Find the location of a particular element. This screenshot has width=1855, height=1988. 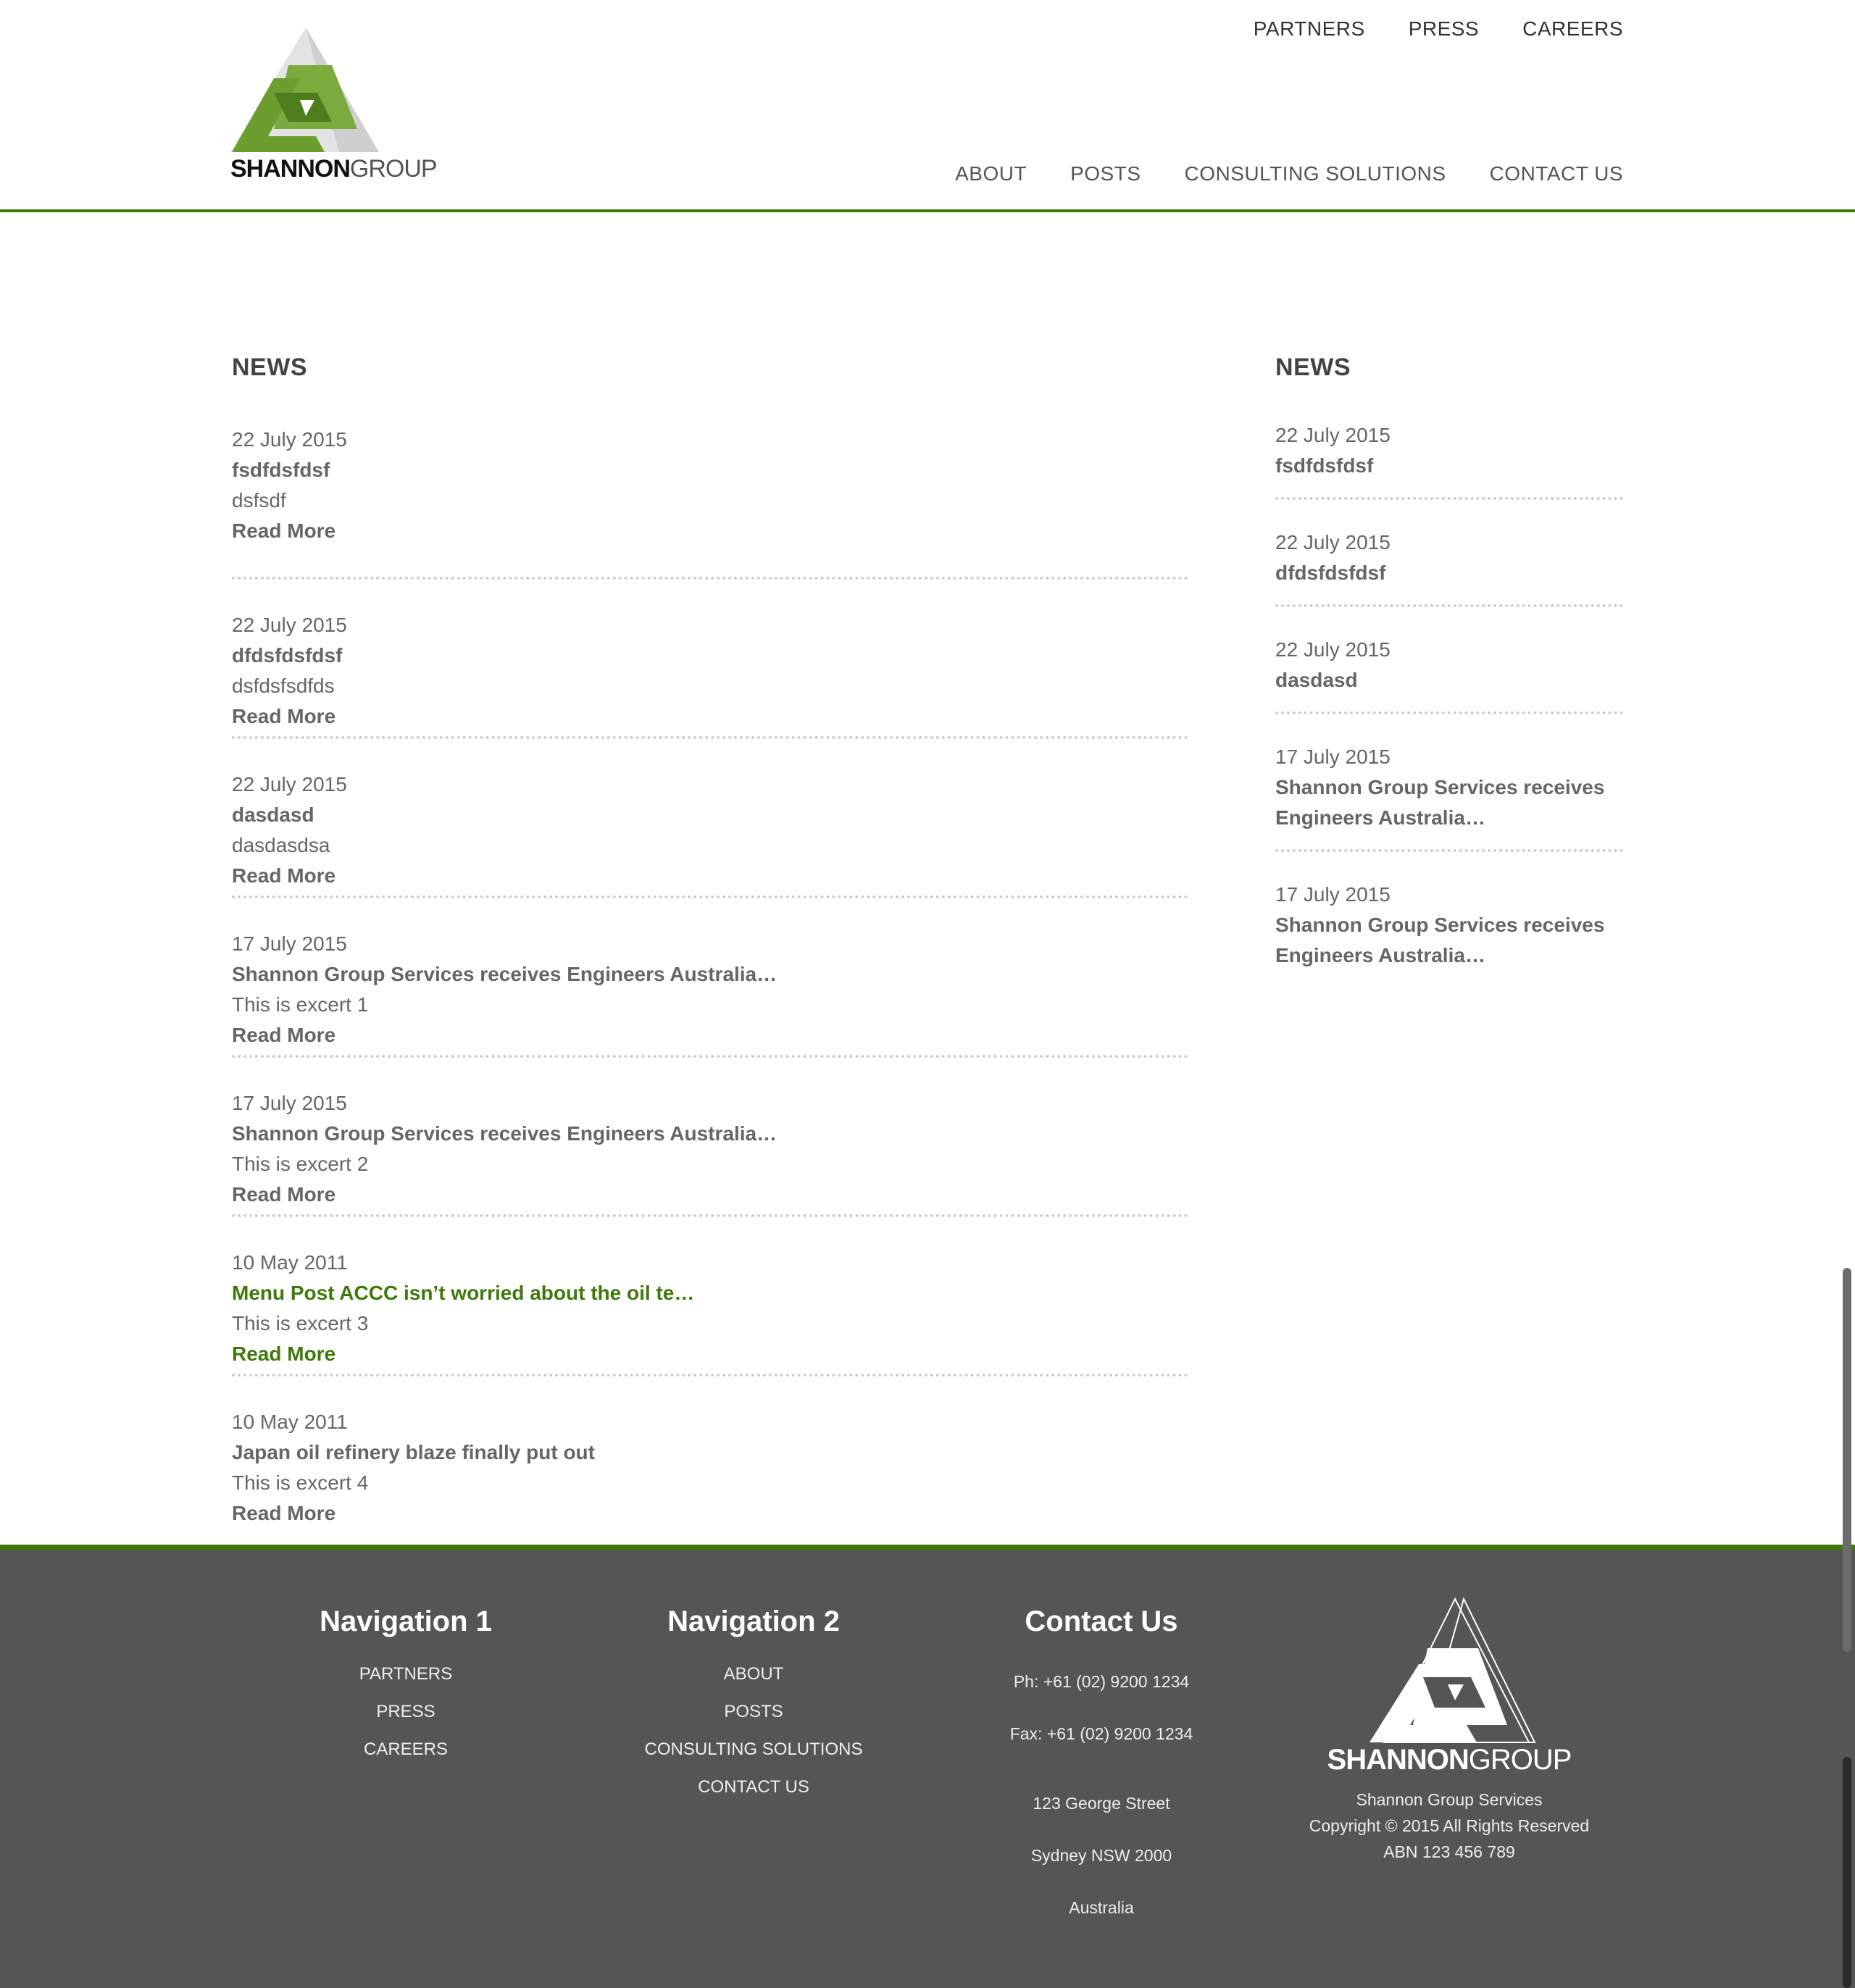

main-nav-consulting-solutions: CONSULTING SOLUTIONS is located at coordinates (1315, 173).